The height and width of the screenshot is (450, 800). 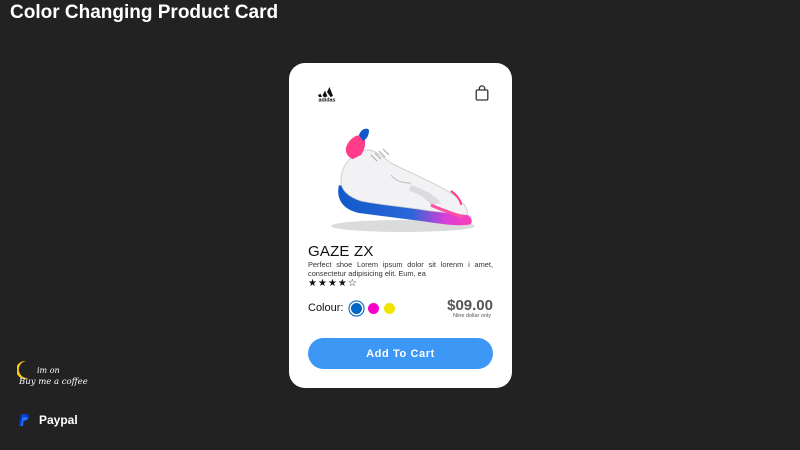 I want to click on page-title: Color Changing Product Card, so click(x=144, y=12).